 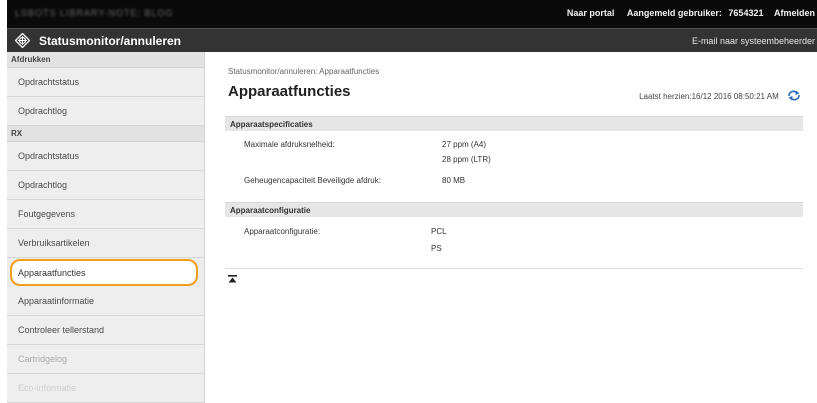 What do you see at coordinates (674, 13) in the screenshot?
I see `logged-in-user-label: Aangemeld gebruiker:` at bounding box center [674, 13].